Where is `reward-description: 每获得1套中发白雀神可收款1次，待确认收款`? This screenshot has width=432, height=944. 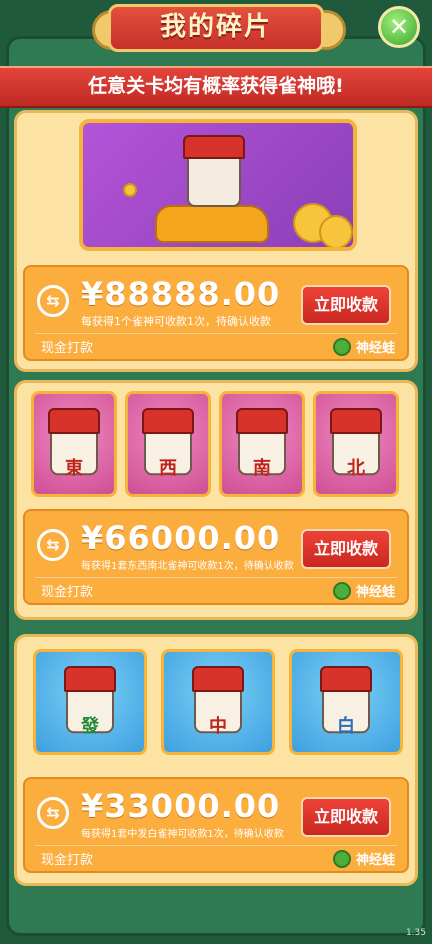
reward-description: 每获得1套中发白雀神可收款1次，待确认收款 is located at coordinates (182, 834).